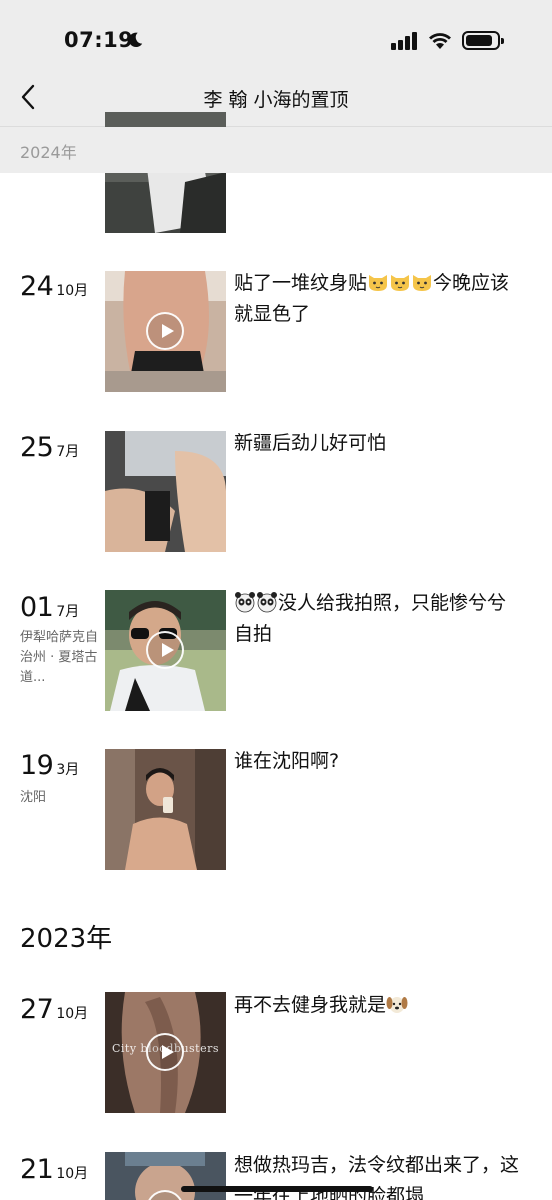  What do you see at coordinates (37, 1169) in the screenshot?
I see `post-day: 21` at bounding box center [37, 1169].